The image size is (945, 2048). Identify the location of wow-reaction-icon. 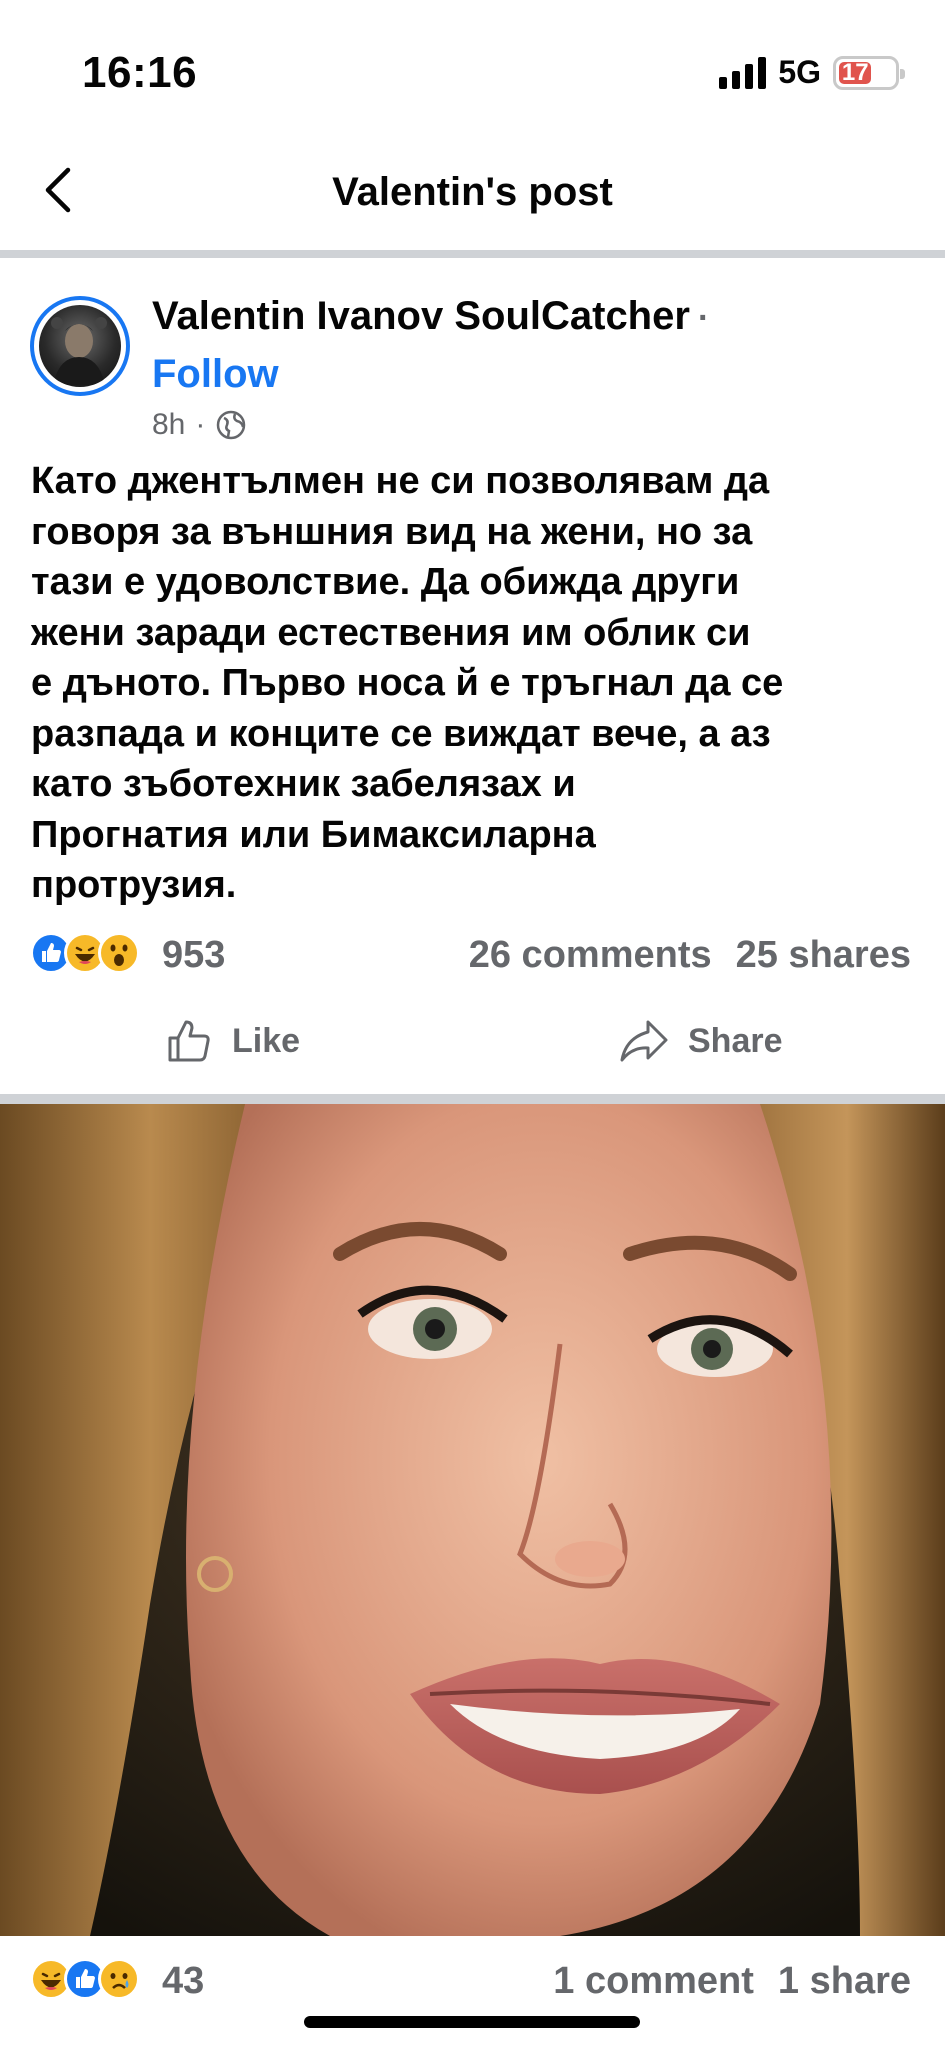
(119, 953).